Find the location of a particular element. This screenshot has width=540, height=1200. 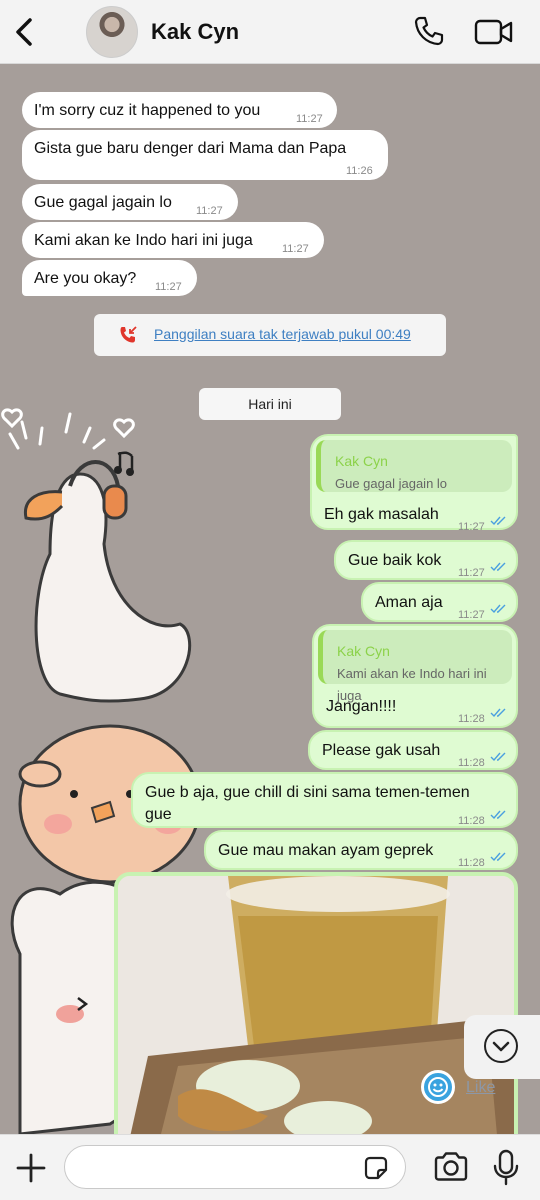

scroll-to-bottom-button is located at coordinates (502, 1047).